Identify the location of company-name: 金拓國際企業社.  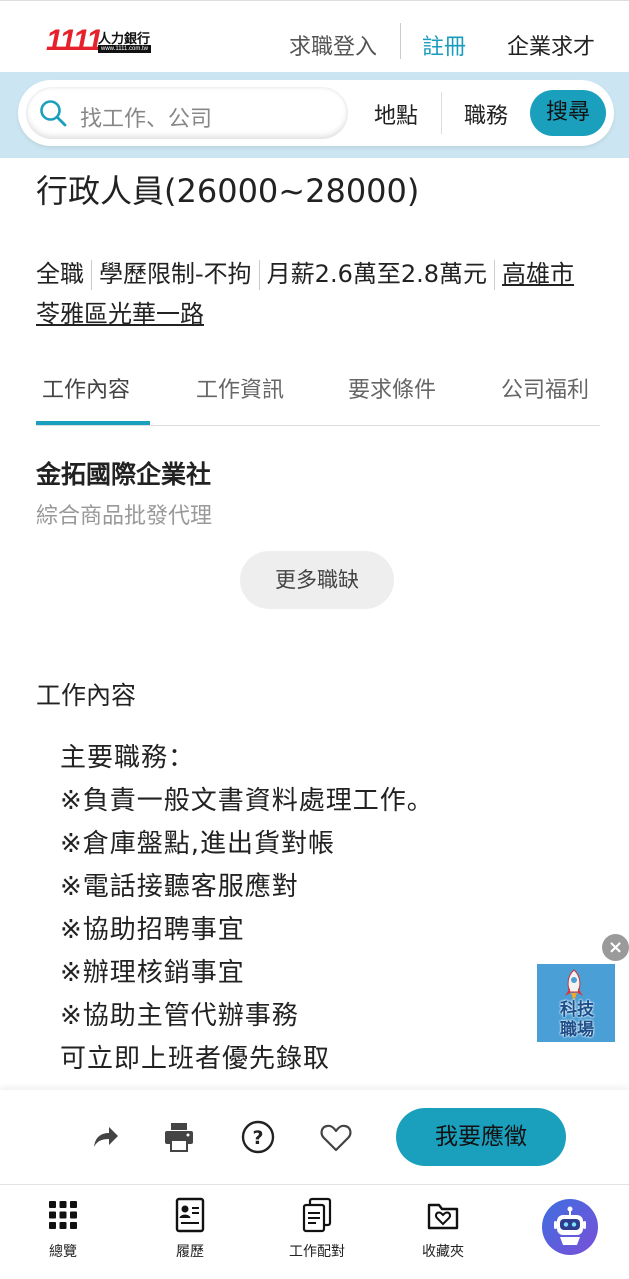
(123, 473).